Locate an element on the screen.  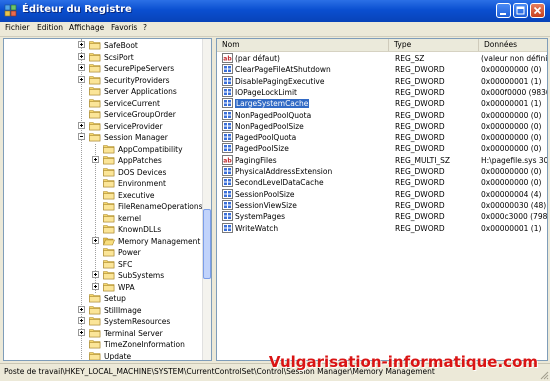
resize-grip-icon is located at coordinates (544, 375).